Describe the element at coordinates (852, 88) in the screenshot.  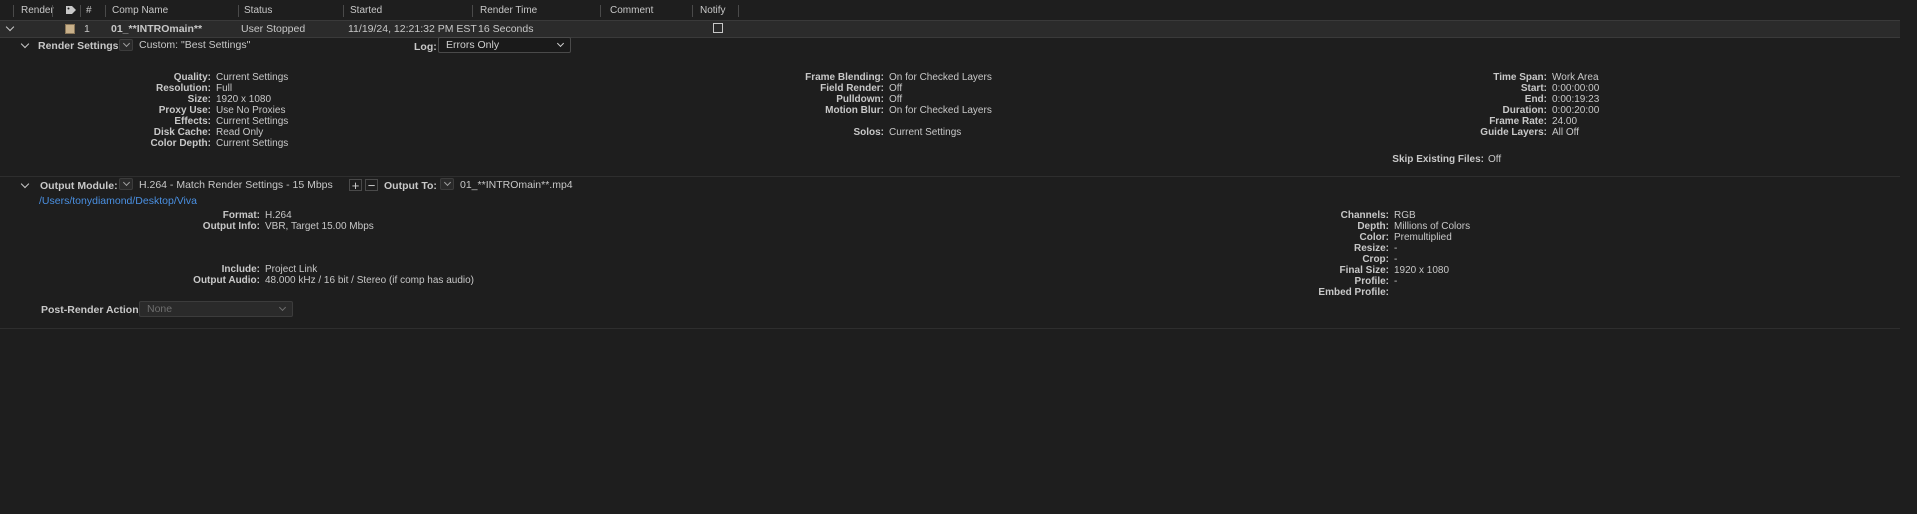
I see `setting-label: Field Render:` at that location.